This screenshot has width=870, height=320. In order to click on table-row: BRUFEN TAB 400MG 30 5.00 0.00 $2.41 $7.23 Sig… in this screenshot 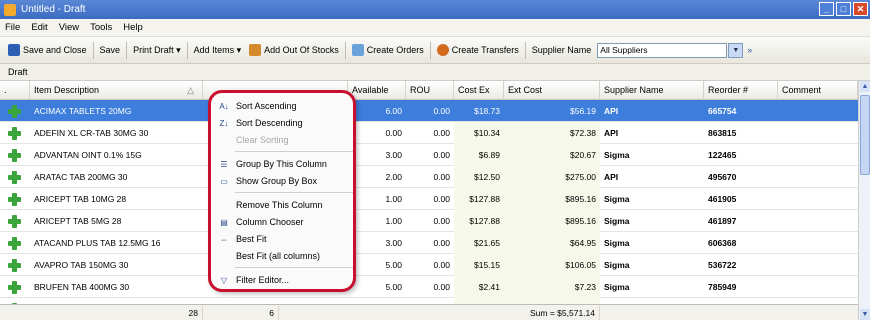, I will do `click(429, 287)`.